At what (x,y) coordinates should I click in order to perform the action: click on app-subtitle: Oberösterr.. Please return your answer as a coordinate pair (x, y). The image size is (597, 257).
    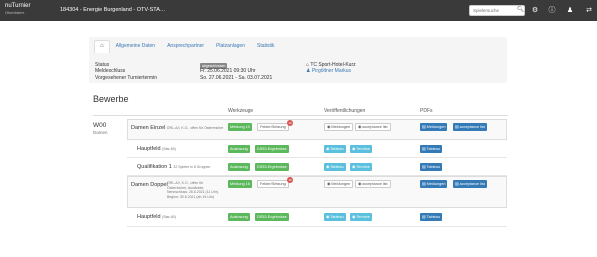
    Looking at the image, I should click on (15, 12).